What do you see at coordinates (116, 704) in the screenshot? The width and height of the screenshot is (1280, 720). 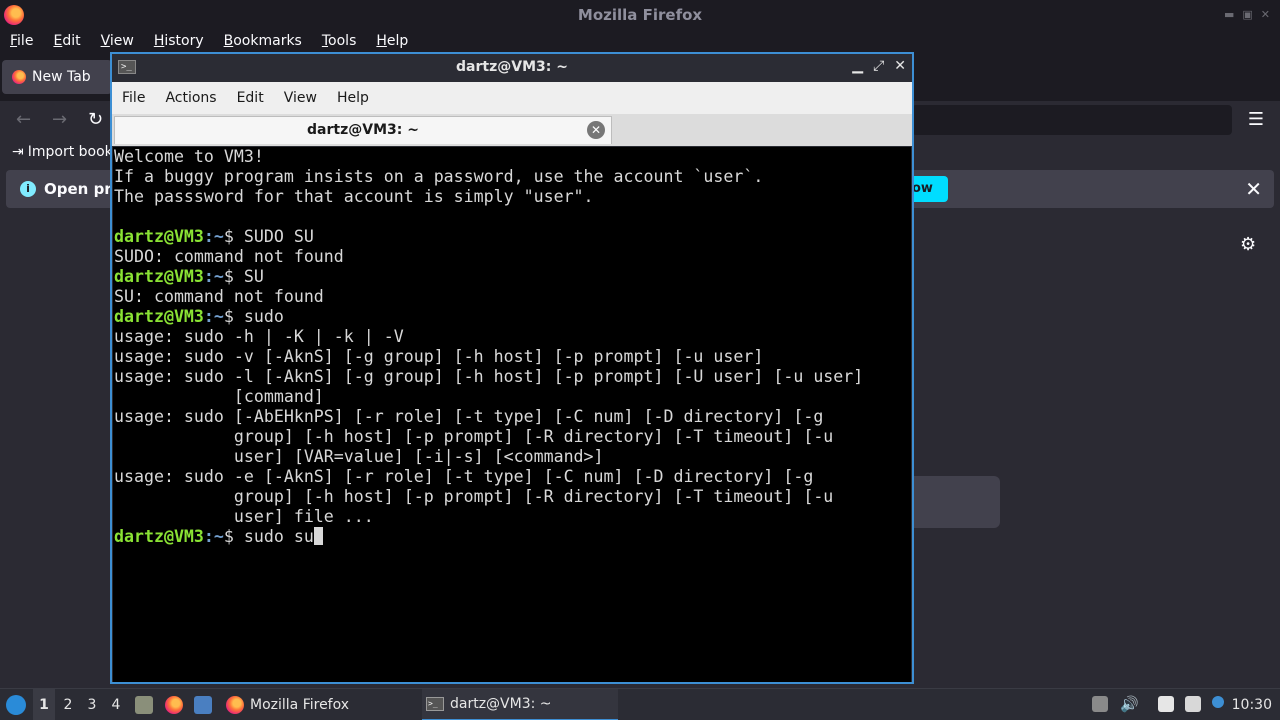 I see `workspace-4: 4` at bounding box center [116, 704].